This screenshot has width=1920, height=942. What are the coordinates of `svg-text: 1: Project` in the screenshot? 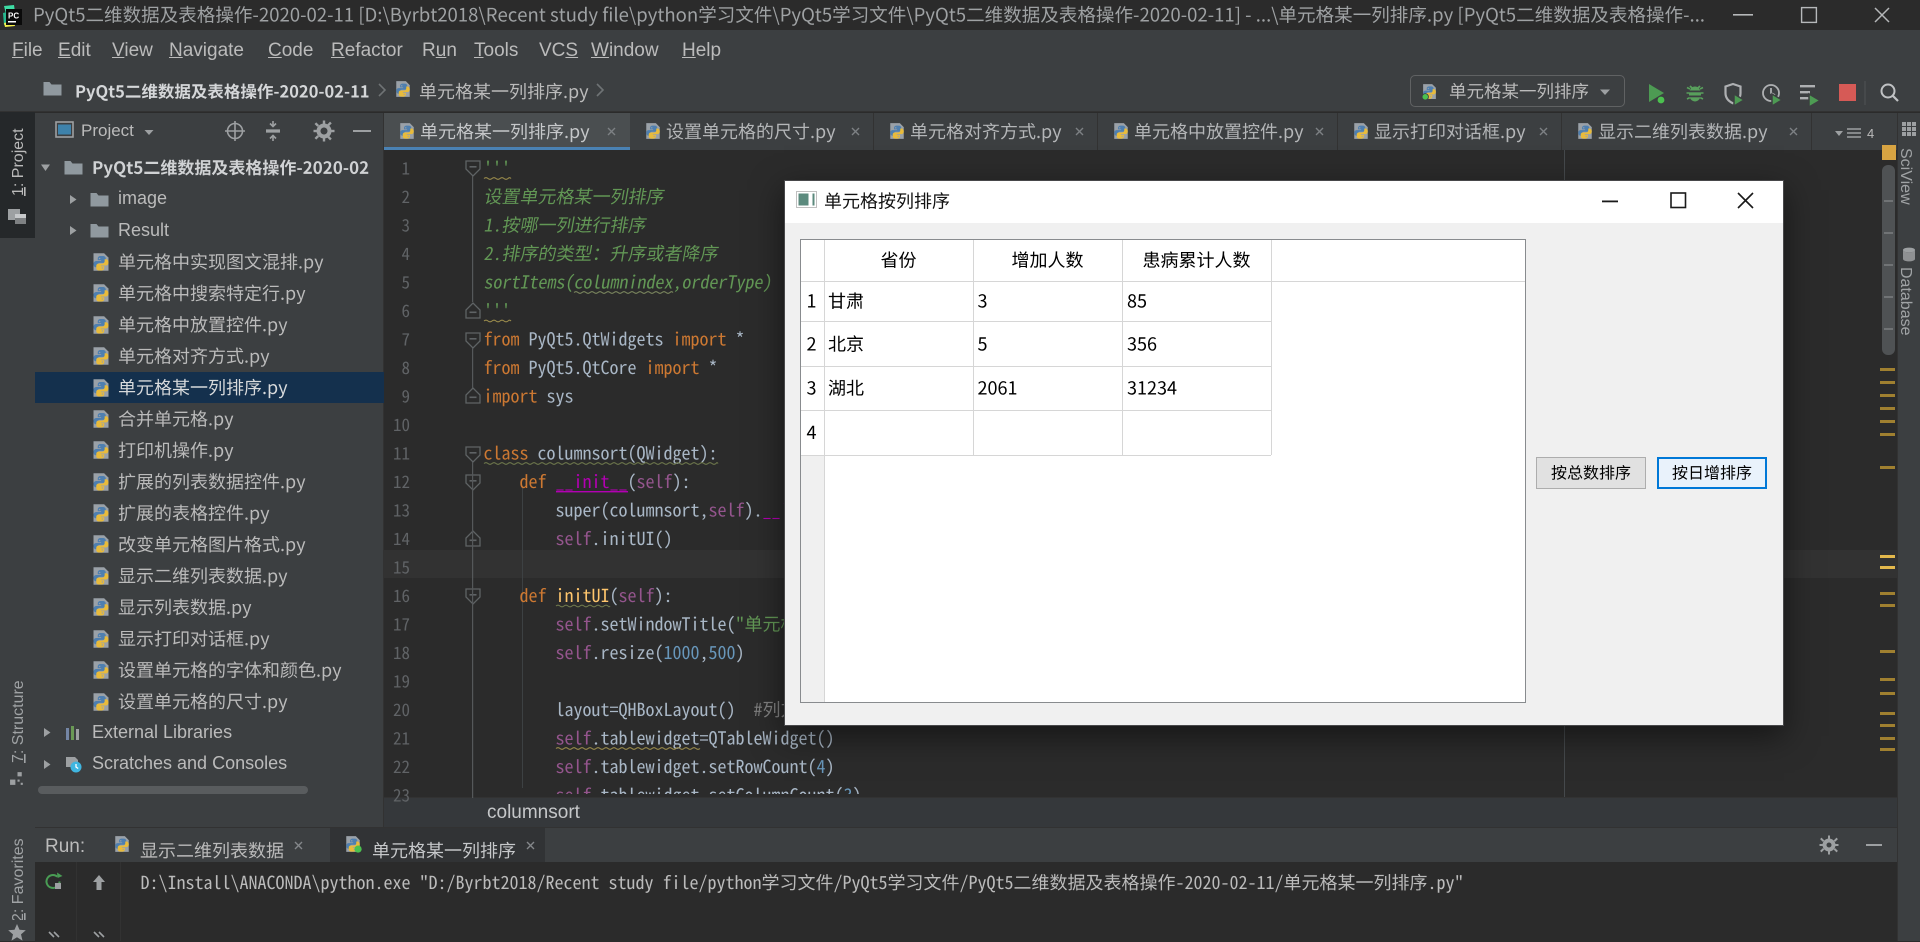 It's located at (18, 162).